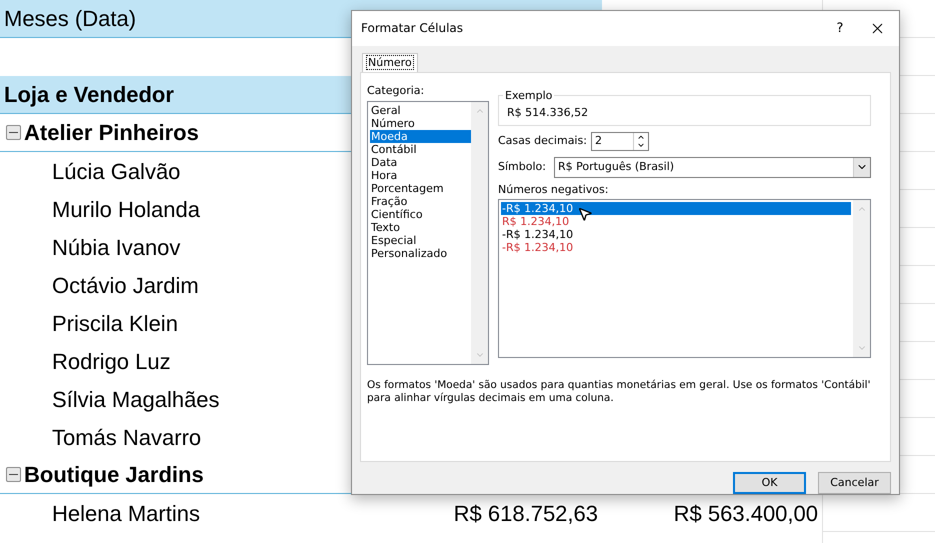 The image size is (935, 543). I want to click on tab: Número, so click(390, 62).